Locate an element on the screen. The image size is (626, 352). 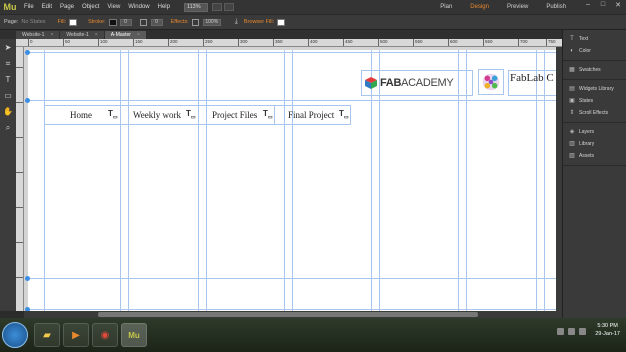
panel-states: ▣ States is located at coordinates (594, 101).